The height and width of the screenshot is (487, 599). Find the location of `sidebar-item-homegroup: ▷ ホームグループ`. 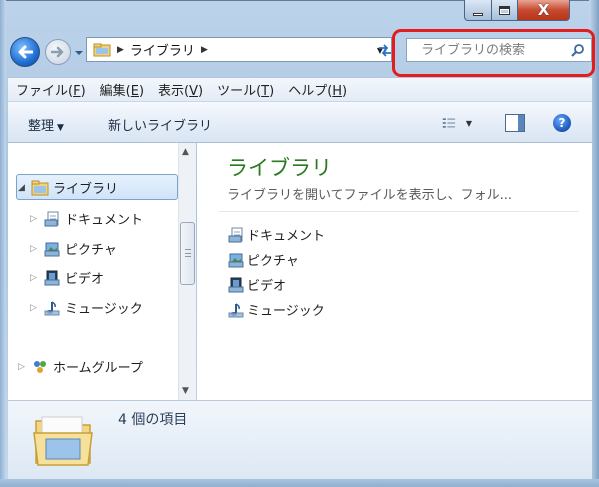

sidebar-item-homegroup: ▷ ホームグループ is located at coordinates (80, 366).